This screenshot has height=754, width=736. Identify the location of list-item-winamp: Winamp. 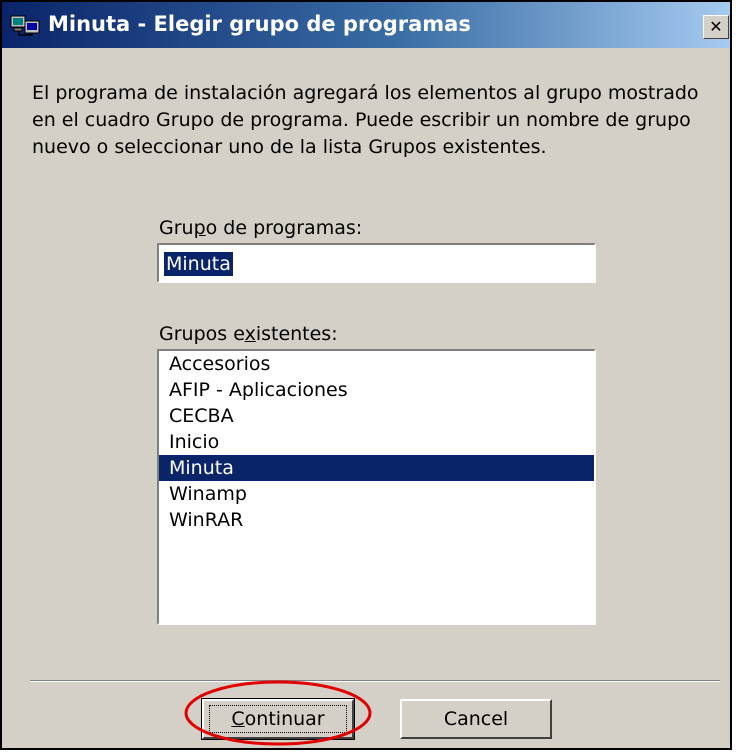
(376, 494).